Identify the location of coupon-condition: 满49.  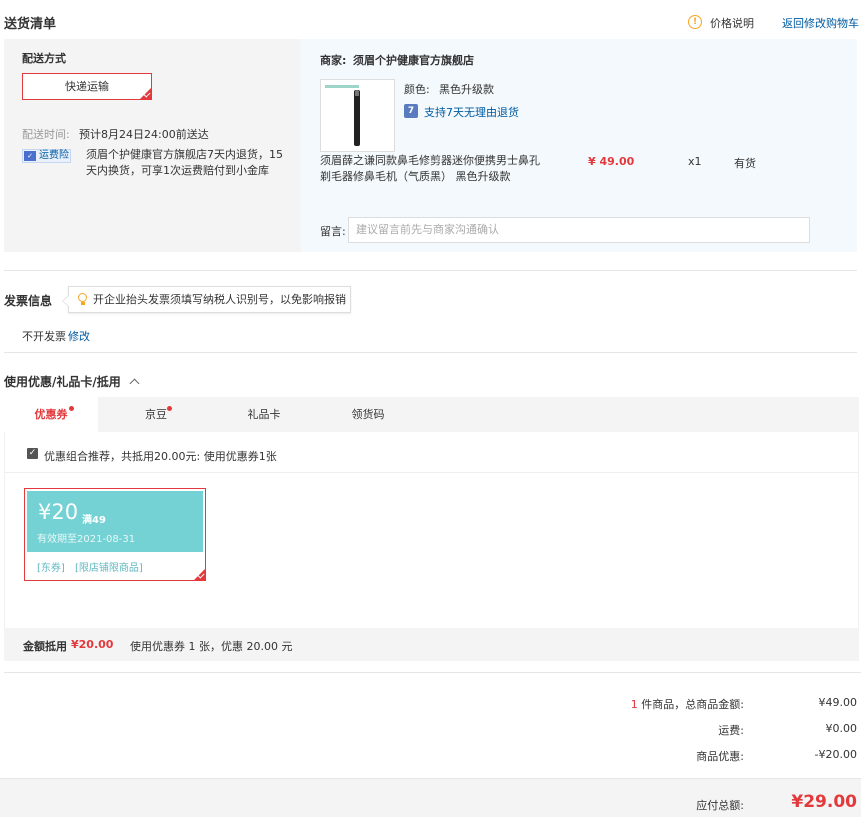
(94, 520).